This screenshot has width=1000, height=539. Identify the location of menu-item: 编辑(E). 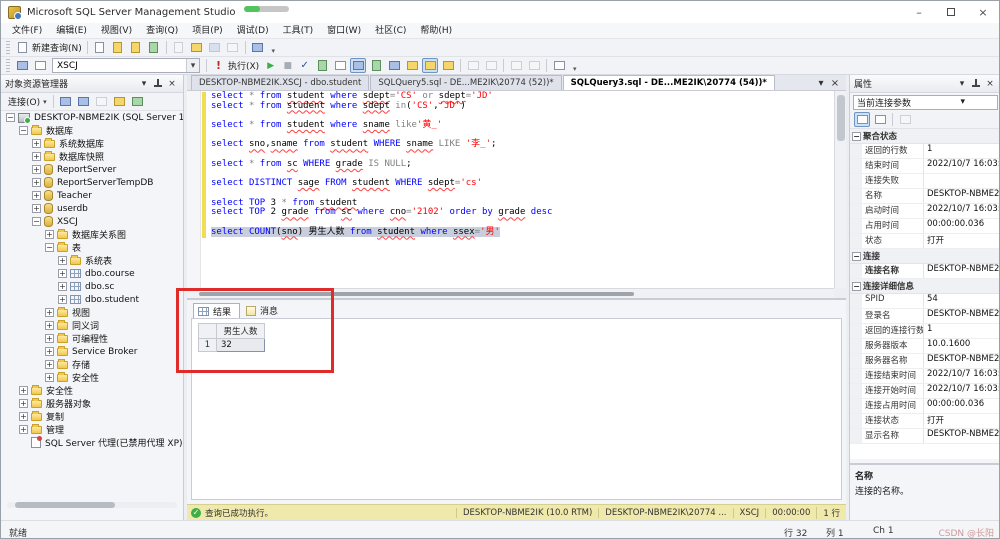
(71, 31).